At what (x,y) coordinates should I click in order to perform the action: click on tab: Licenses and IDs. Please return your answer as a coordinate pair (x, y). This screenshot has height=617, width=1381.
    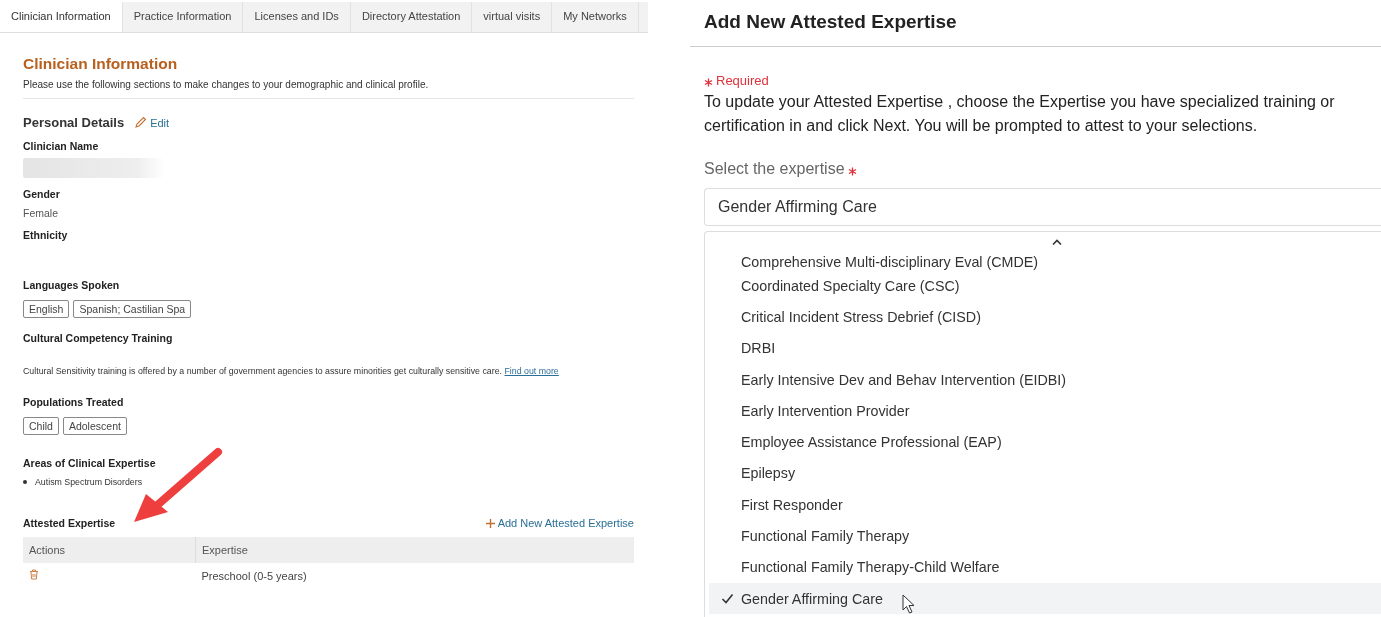
    Looking at the image, I should click on (297, 17).